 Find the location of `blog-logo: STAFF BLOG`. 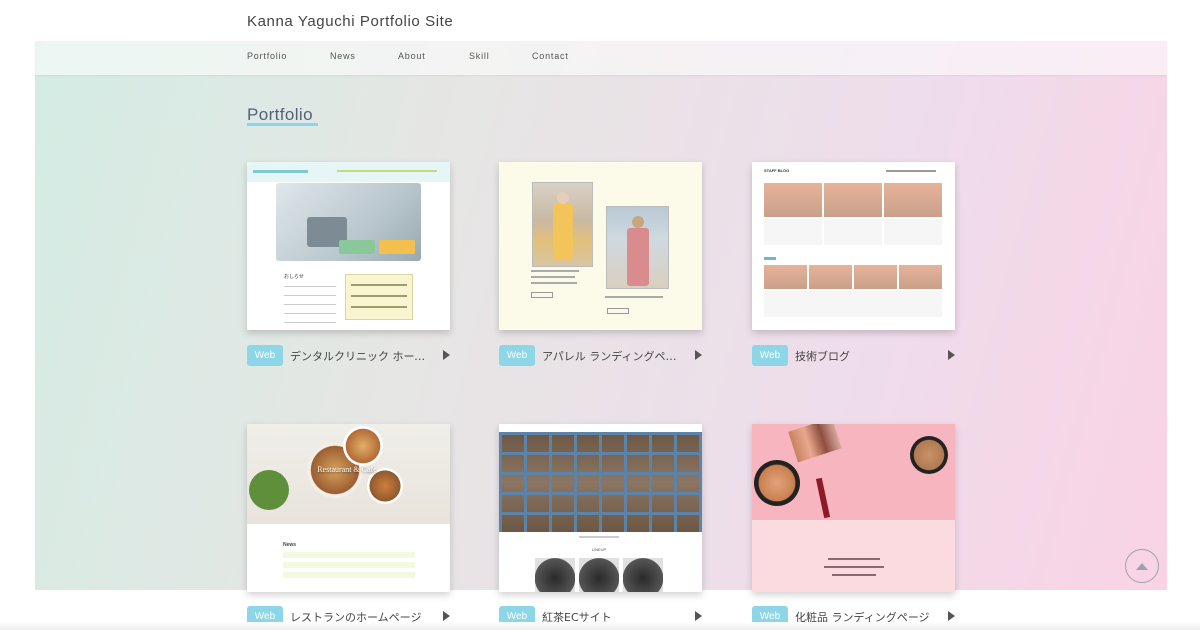

blog-logo: STAFF BLOG is located at coordinates (777, 170).